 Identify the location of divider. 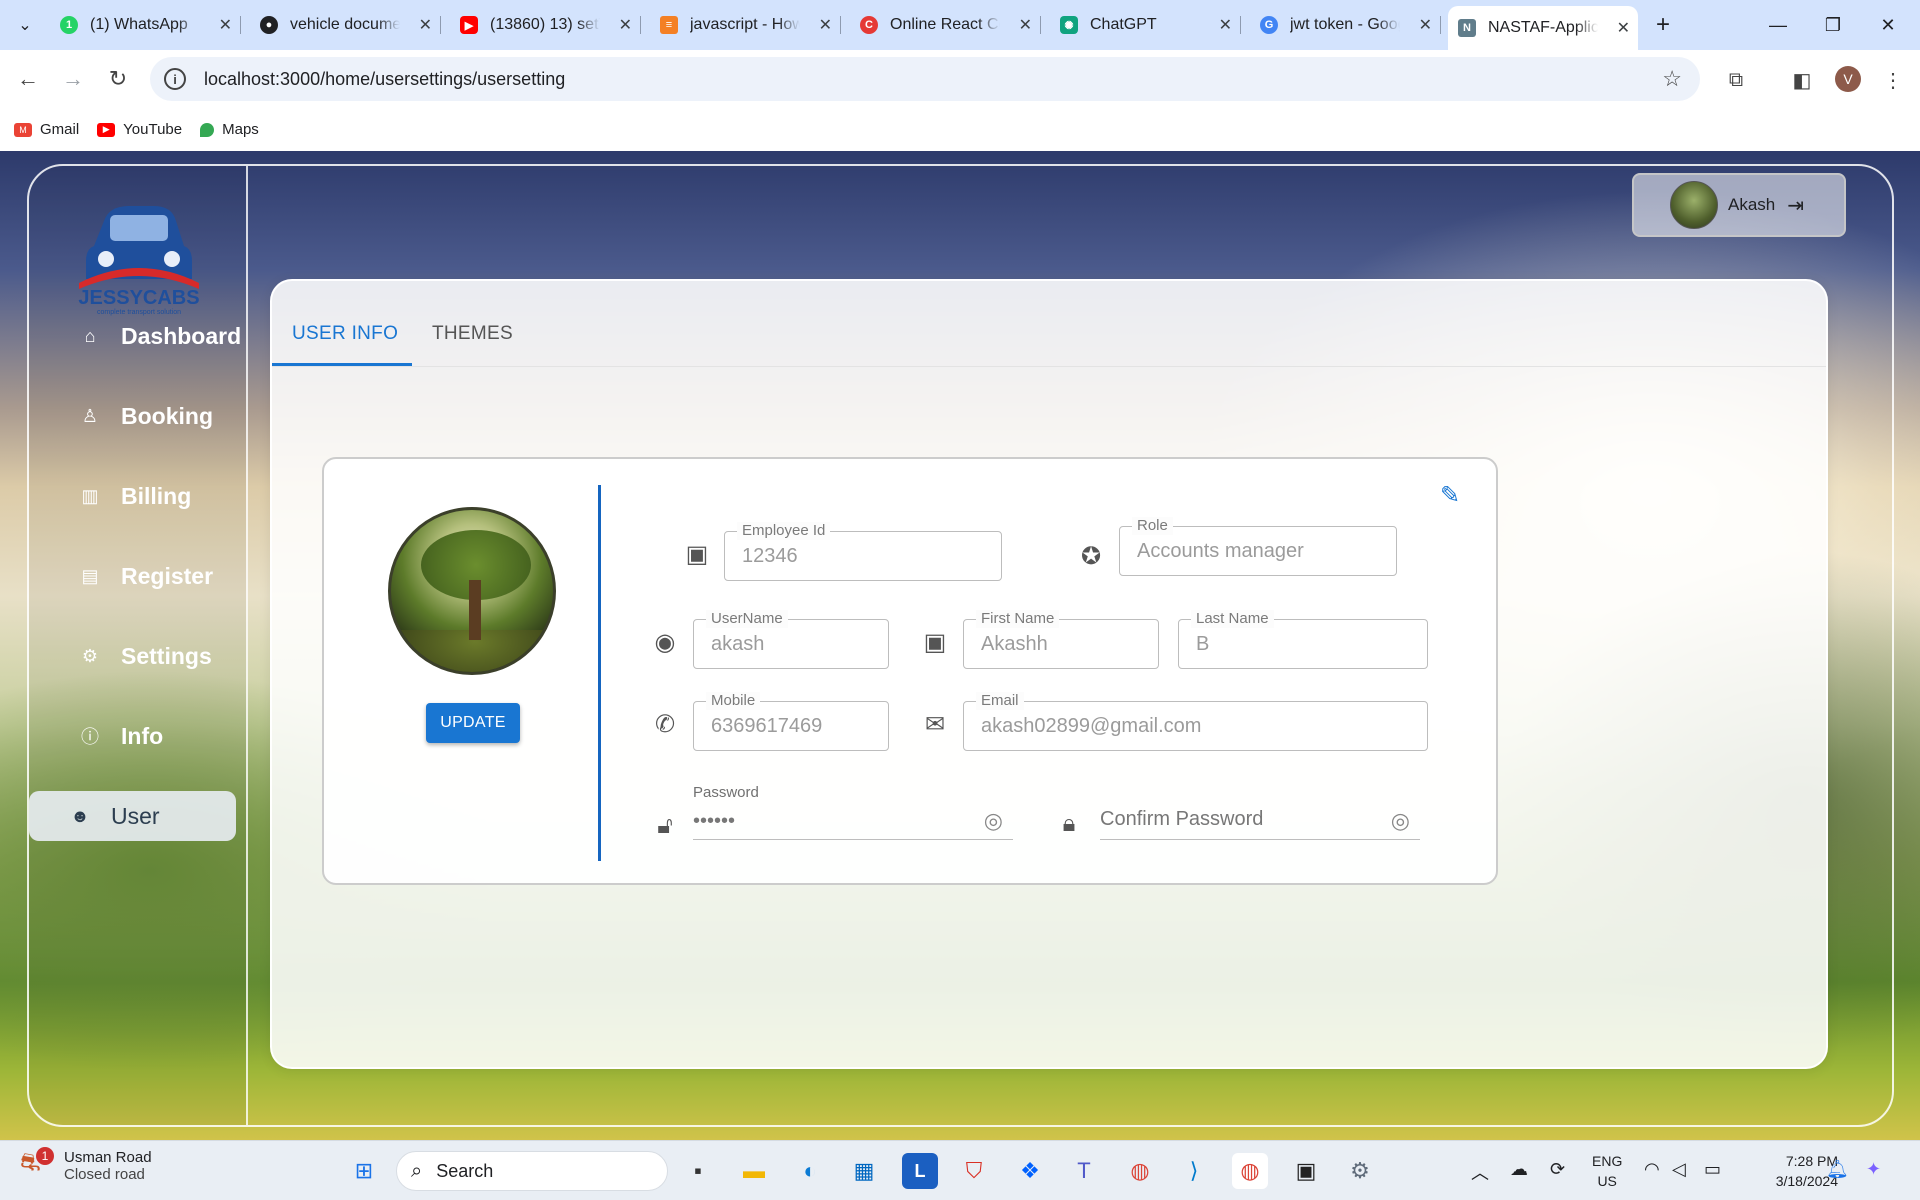
(599, 673).